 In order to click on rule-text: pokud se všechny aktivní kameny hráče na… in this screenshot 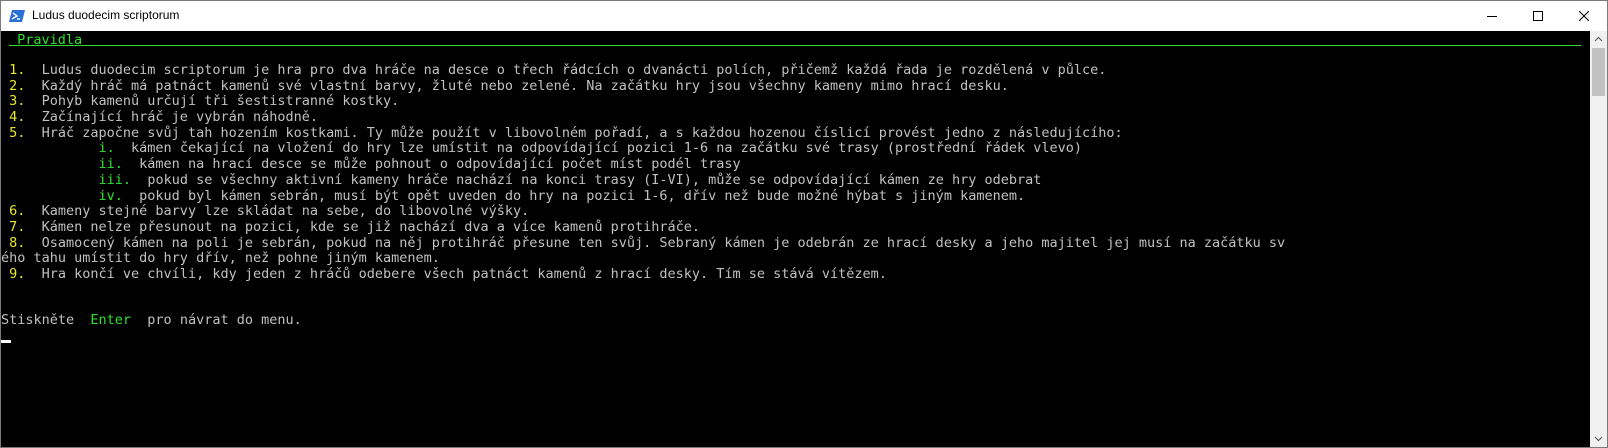, I will do `click(594, 179)`.